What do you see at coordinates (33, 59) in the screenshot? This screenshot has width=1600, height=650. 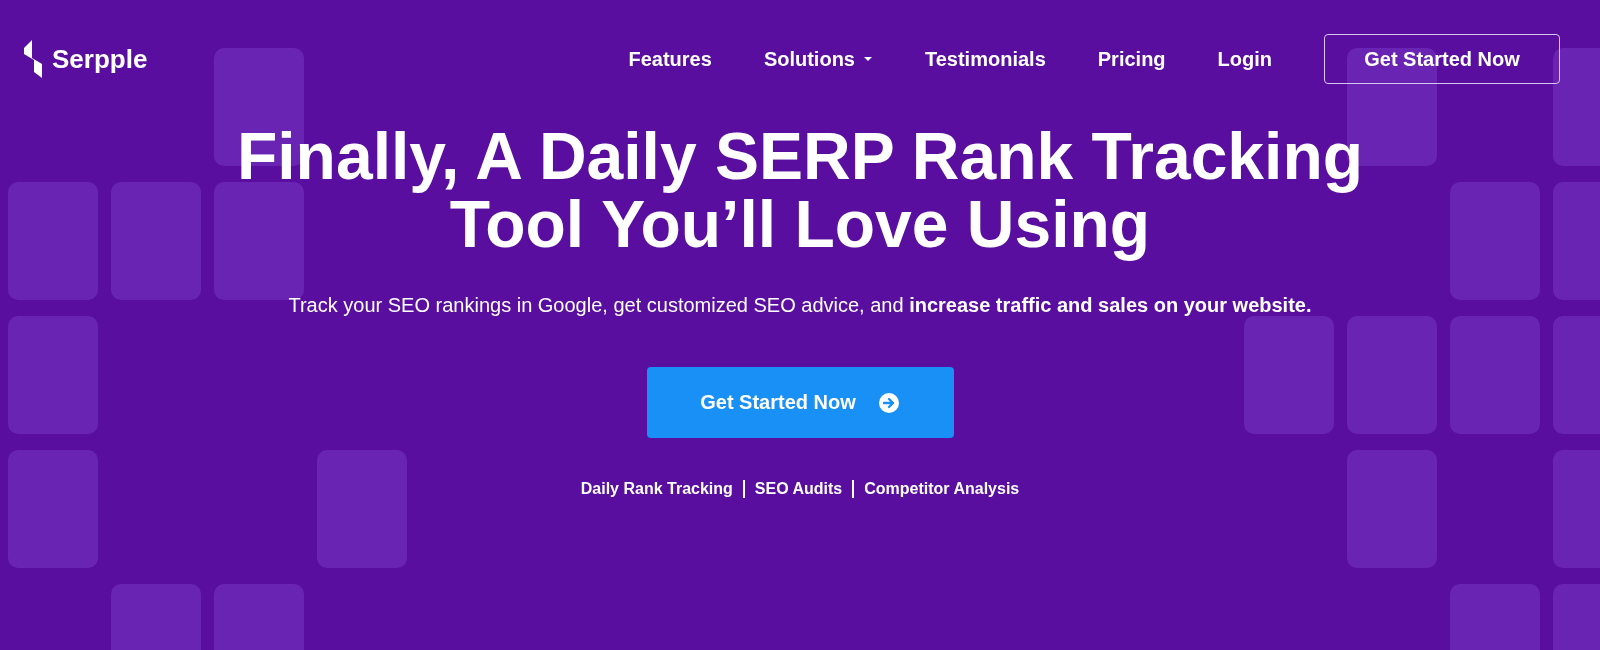 I see `logo-icon` at bounding box center [33, 59].